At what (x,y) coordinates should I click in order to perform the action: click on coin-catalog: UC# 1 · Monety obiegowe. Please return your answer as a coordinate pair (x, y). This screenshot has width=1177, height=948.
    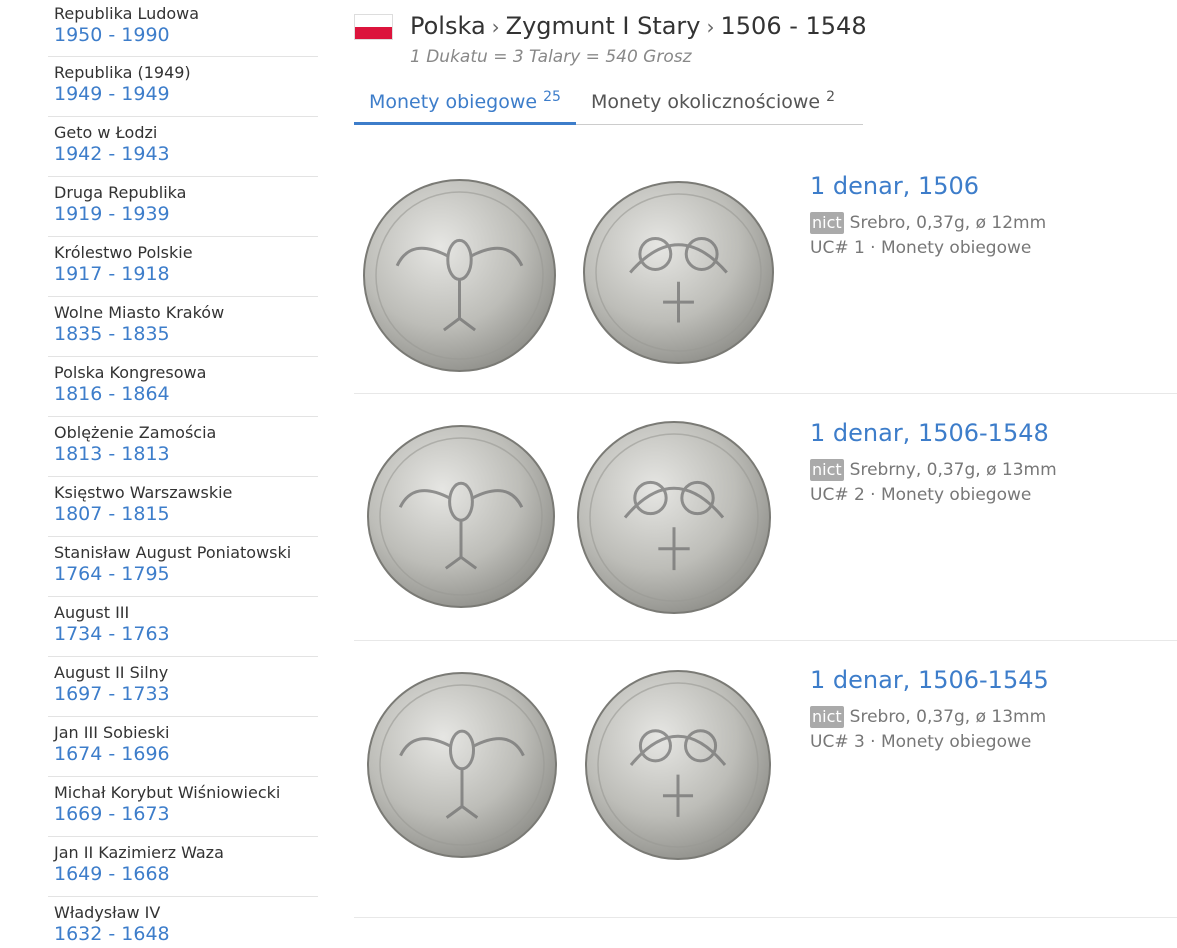
    Looking at the image, I should click on (921, 248).